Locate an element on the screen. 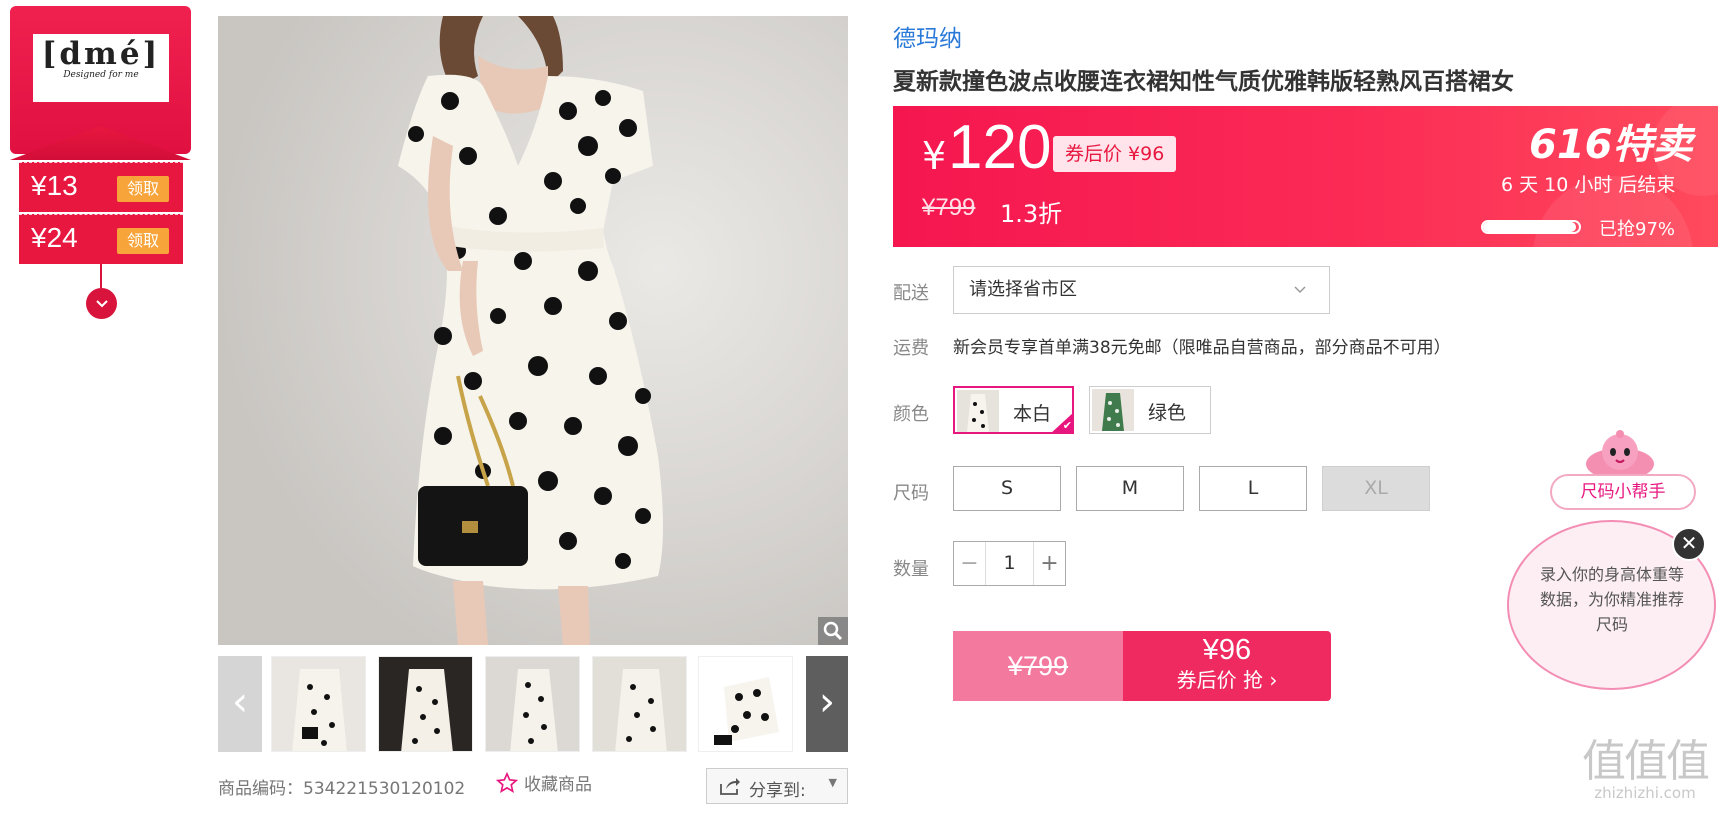  color-option-green: 绿色 is located at coordinates (1150, 410).